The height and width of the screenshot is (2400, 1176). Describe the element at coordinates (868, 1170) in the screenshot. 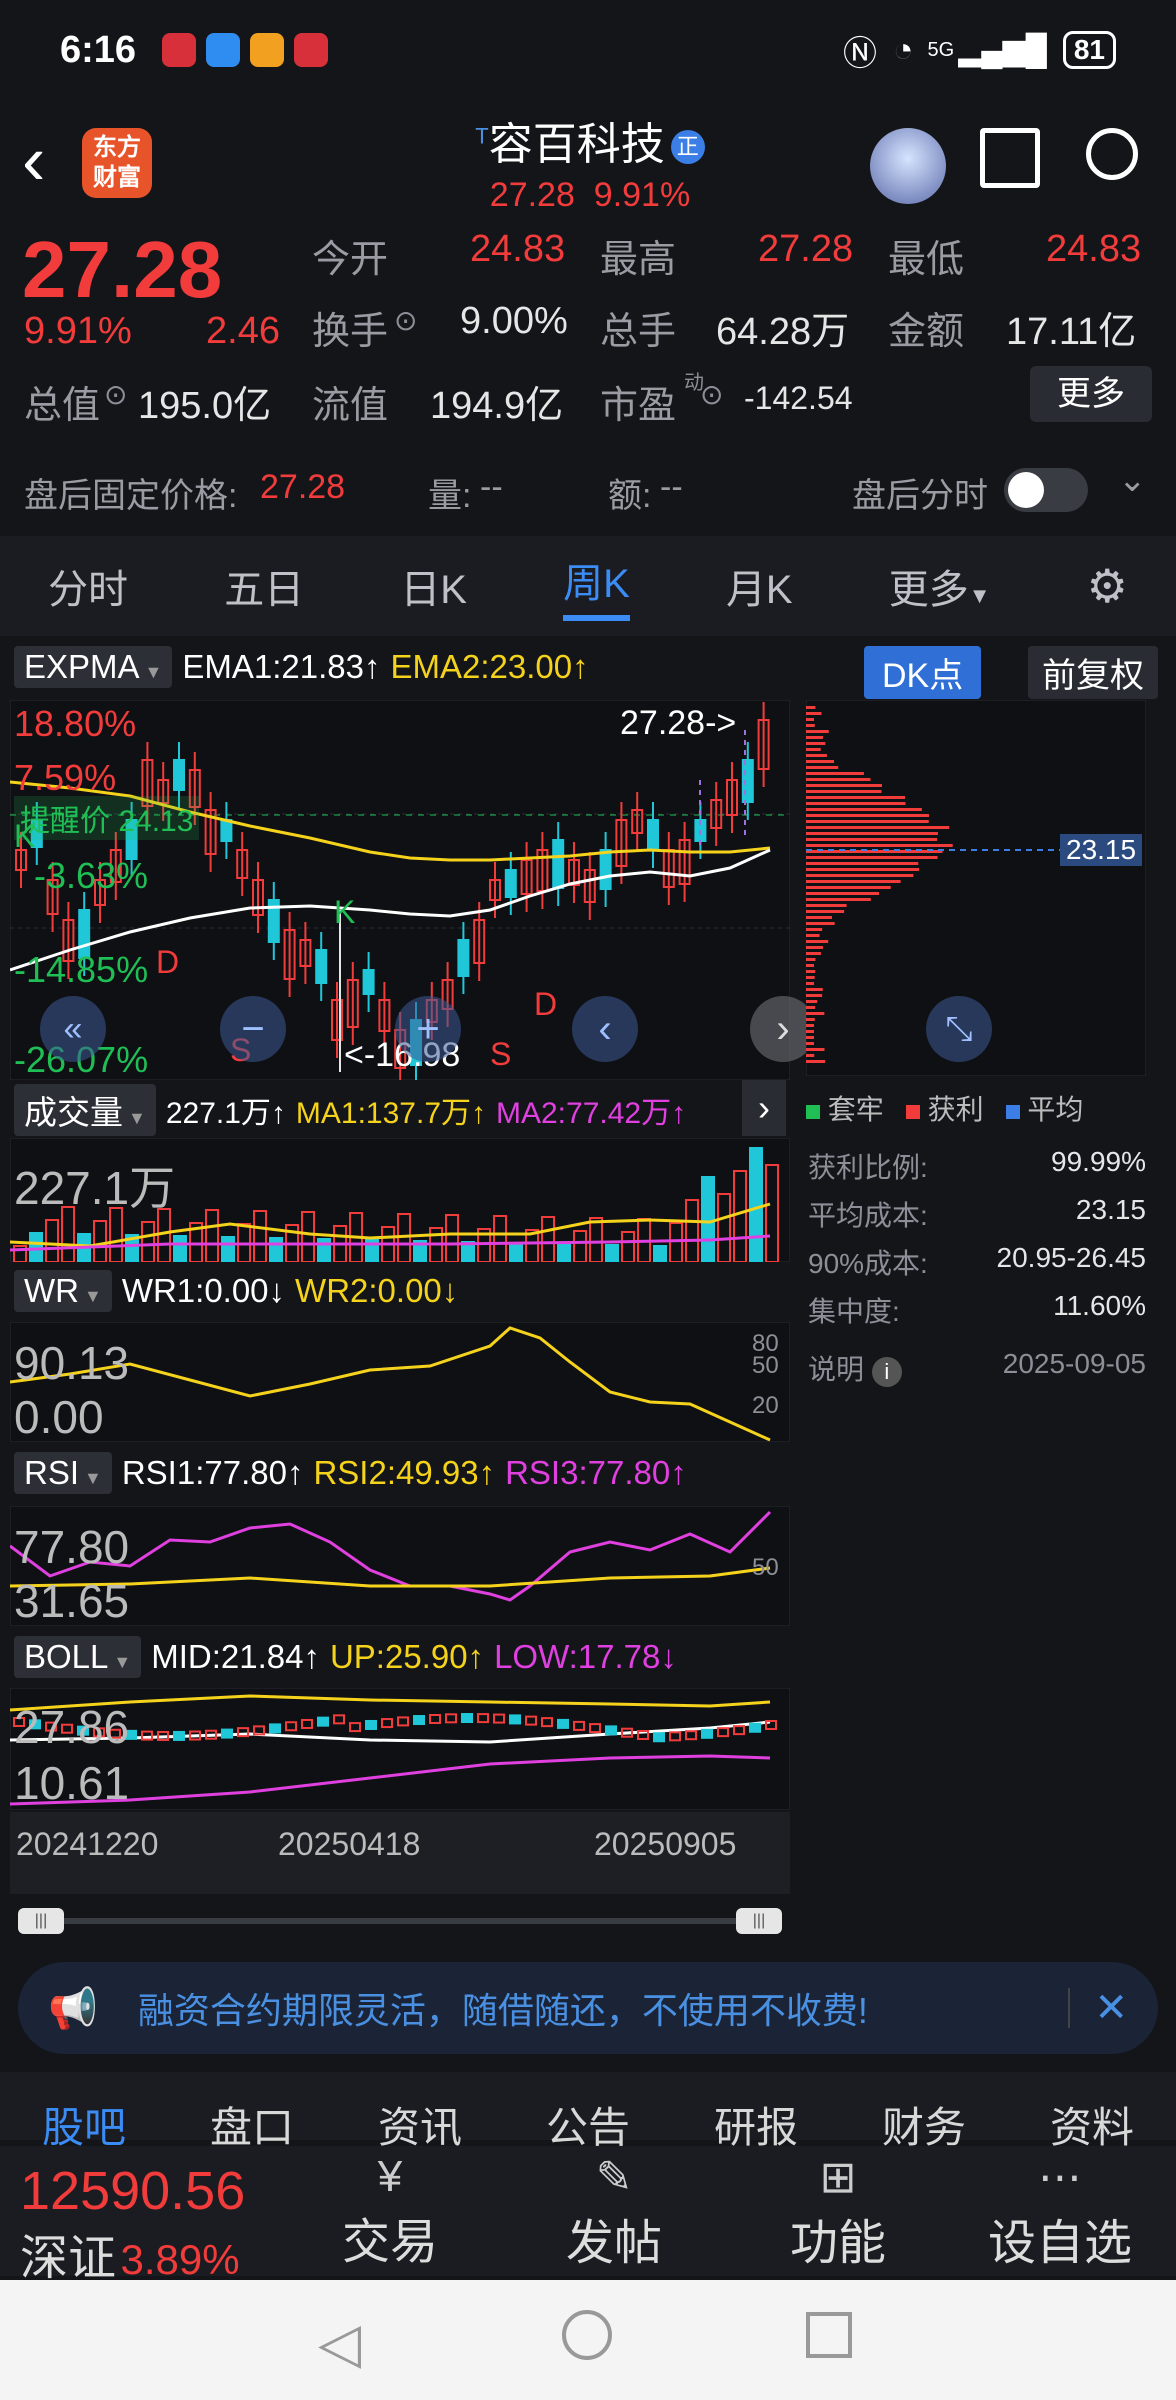

I see `stat-label: 获利比例:` at that location.